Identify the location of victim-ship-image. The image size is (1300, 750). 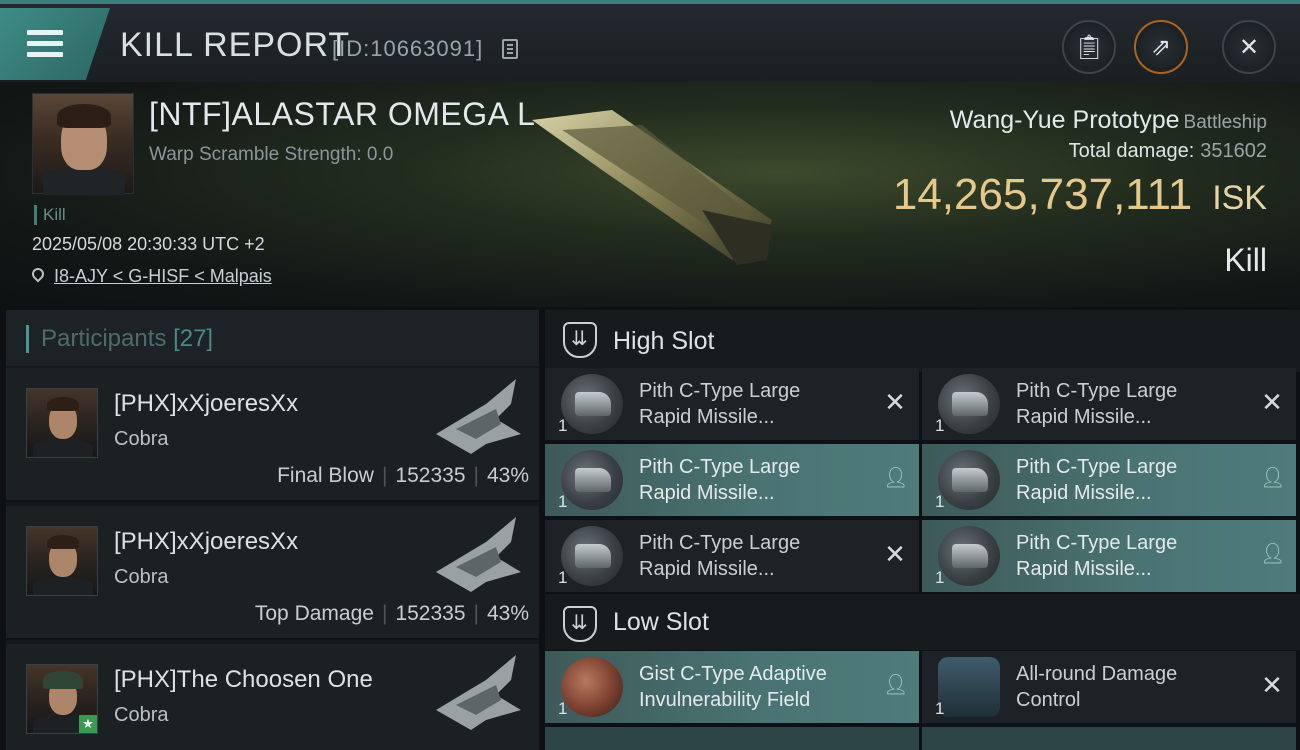
(652, 187).